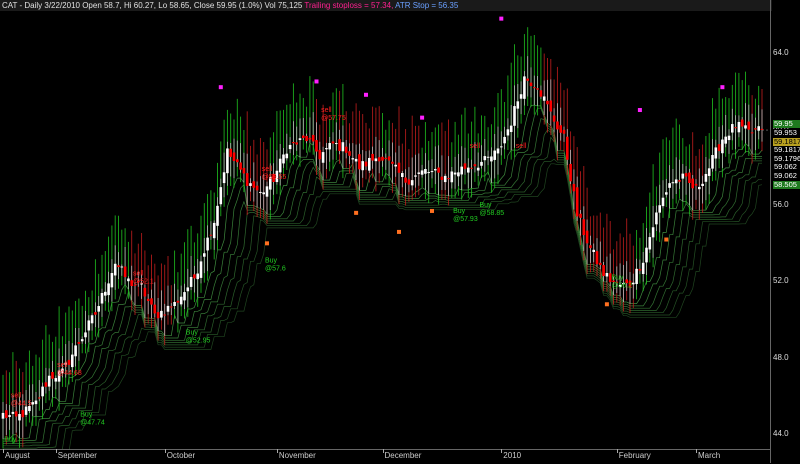 Image resolution: width=800 pixels, height=464 pixels. What do you see at coordinates (709, 455) in the screenshot?
I see `x-month-label: March` at bounding box center [709, 455].